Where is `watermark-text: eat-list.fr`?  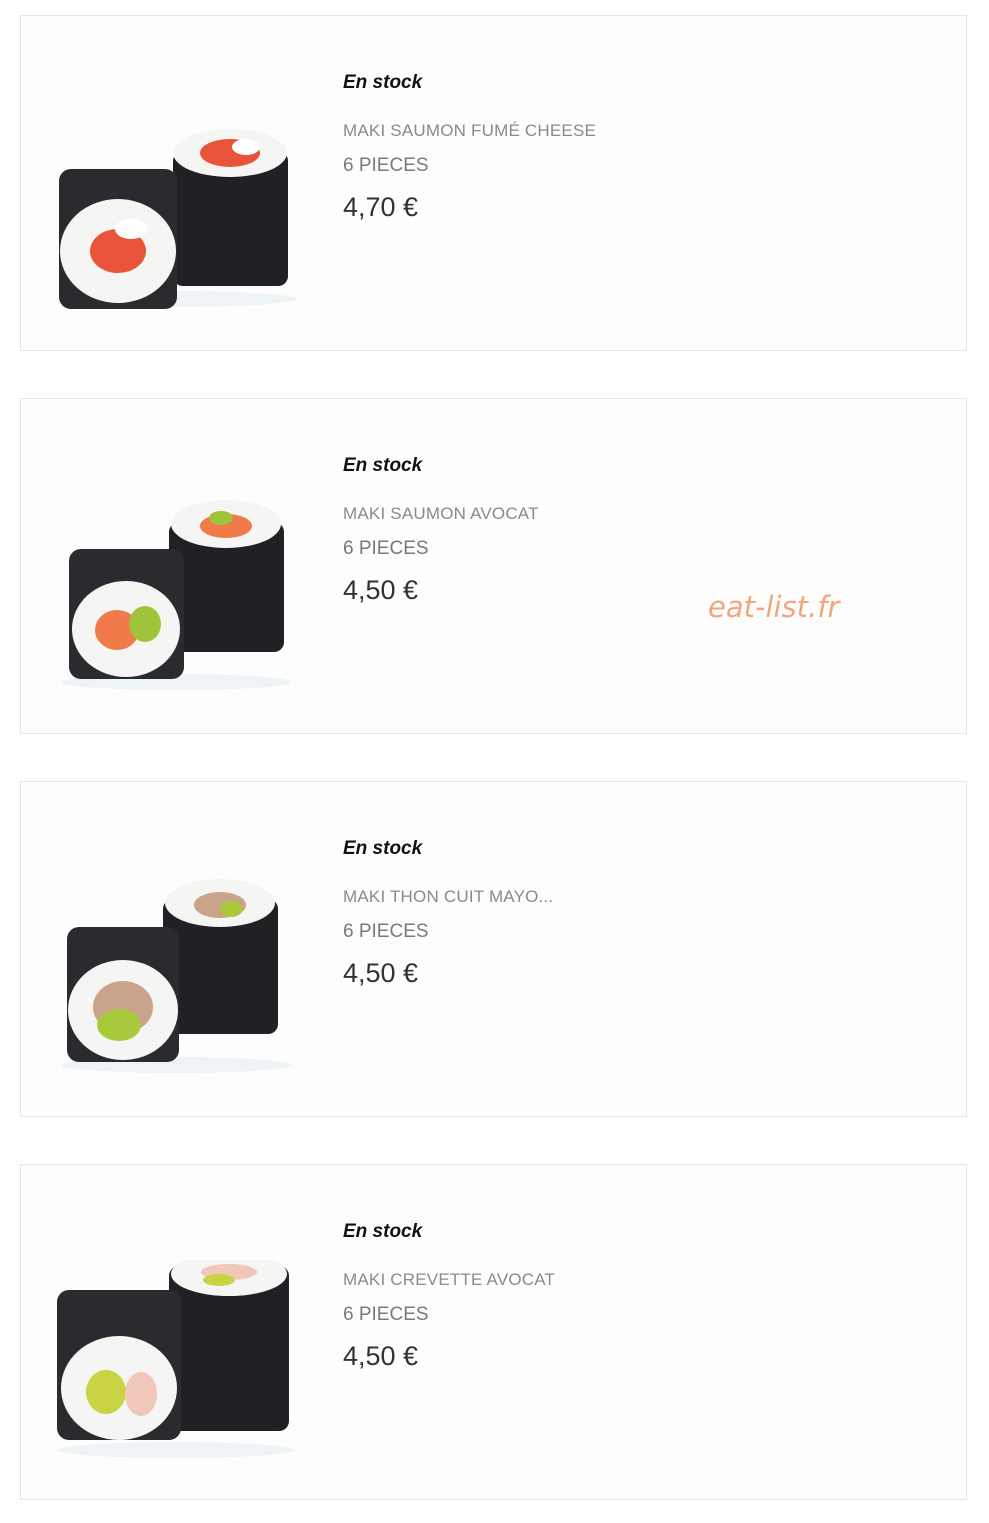 watermark-text: eat-list.fr is located at coordinates (774, 607).